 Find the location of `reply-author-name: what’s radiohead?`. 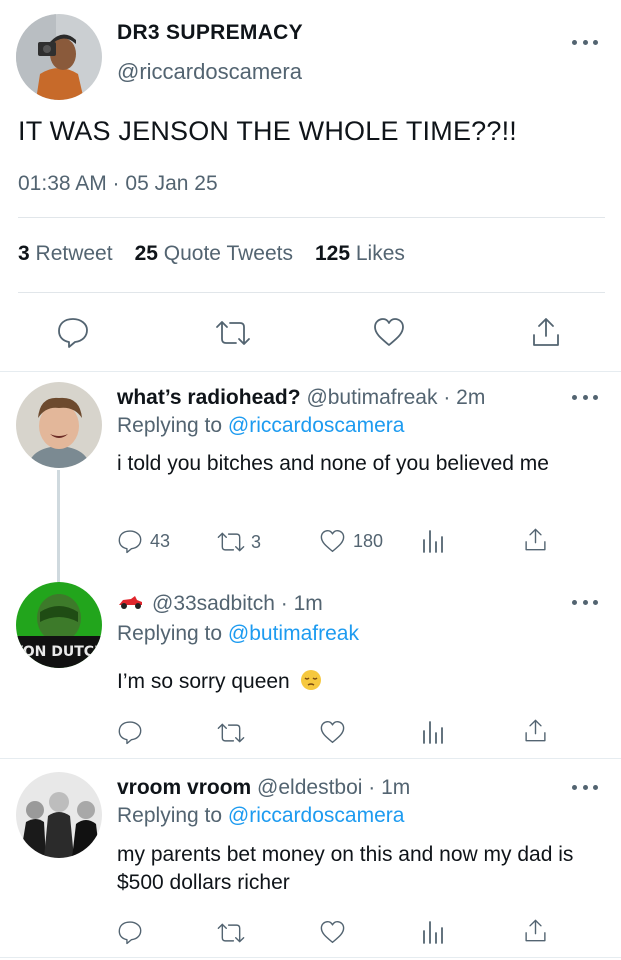

reply-author-name: what’s radiohead? is located at coordinates (209, 397).